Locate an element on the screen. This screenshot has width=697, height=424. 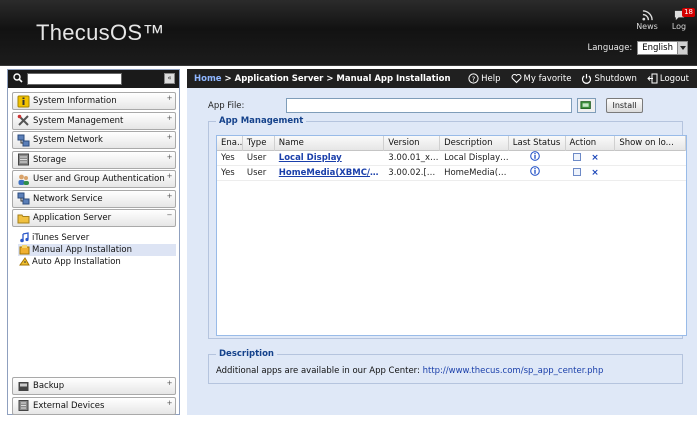
sidebar-item-label: System Network is located at coordinates (68, 140).